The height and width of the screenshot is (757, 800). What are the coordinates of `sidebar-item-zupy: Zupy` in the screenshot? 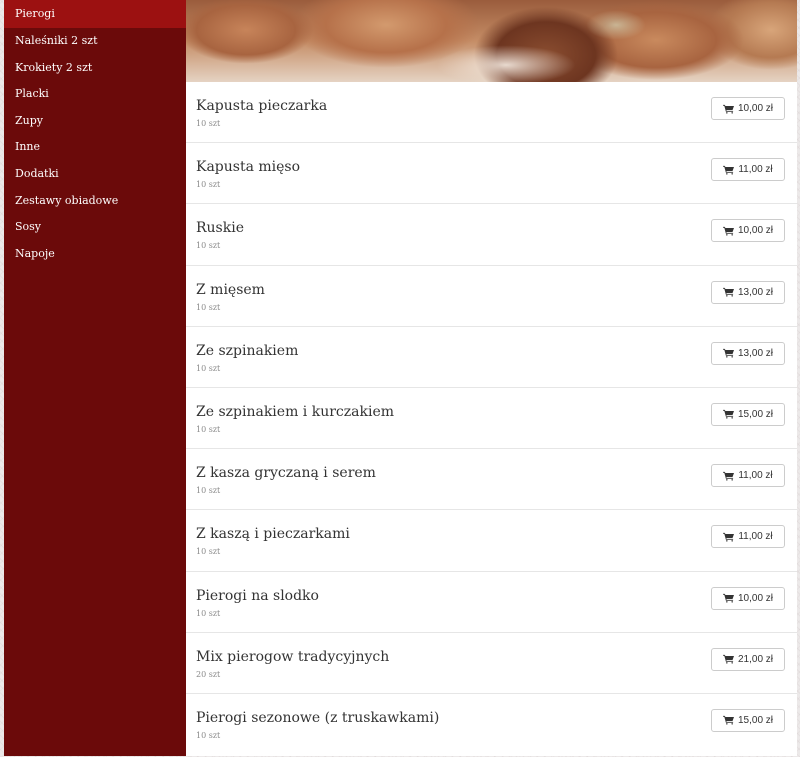 It's located at (95, 121).